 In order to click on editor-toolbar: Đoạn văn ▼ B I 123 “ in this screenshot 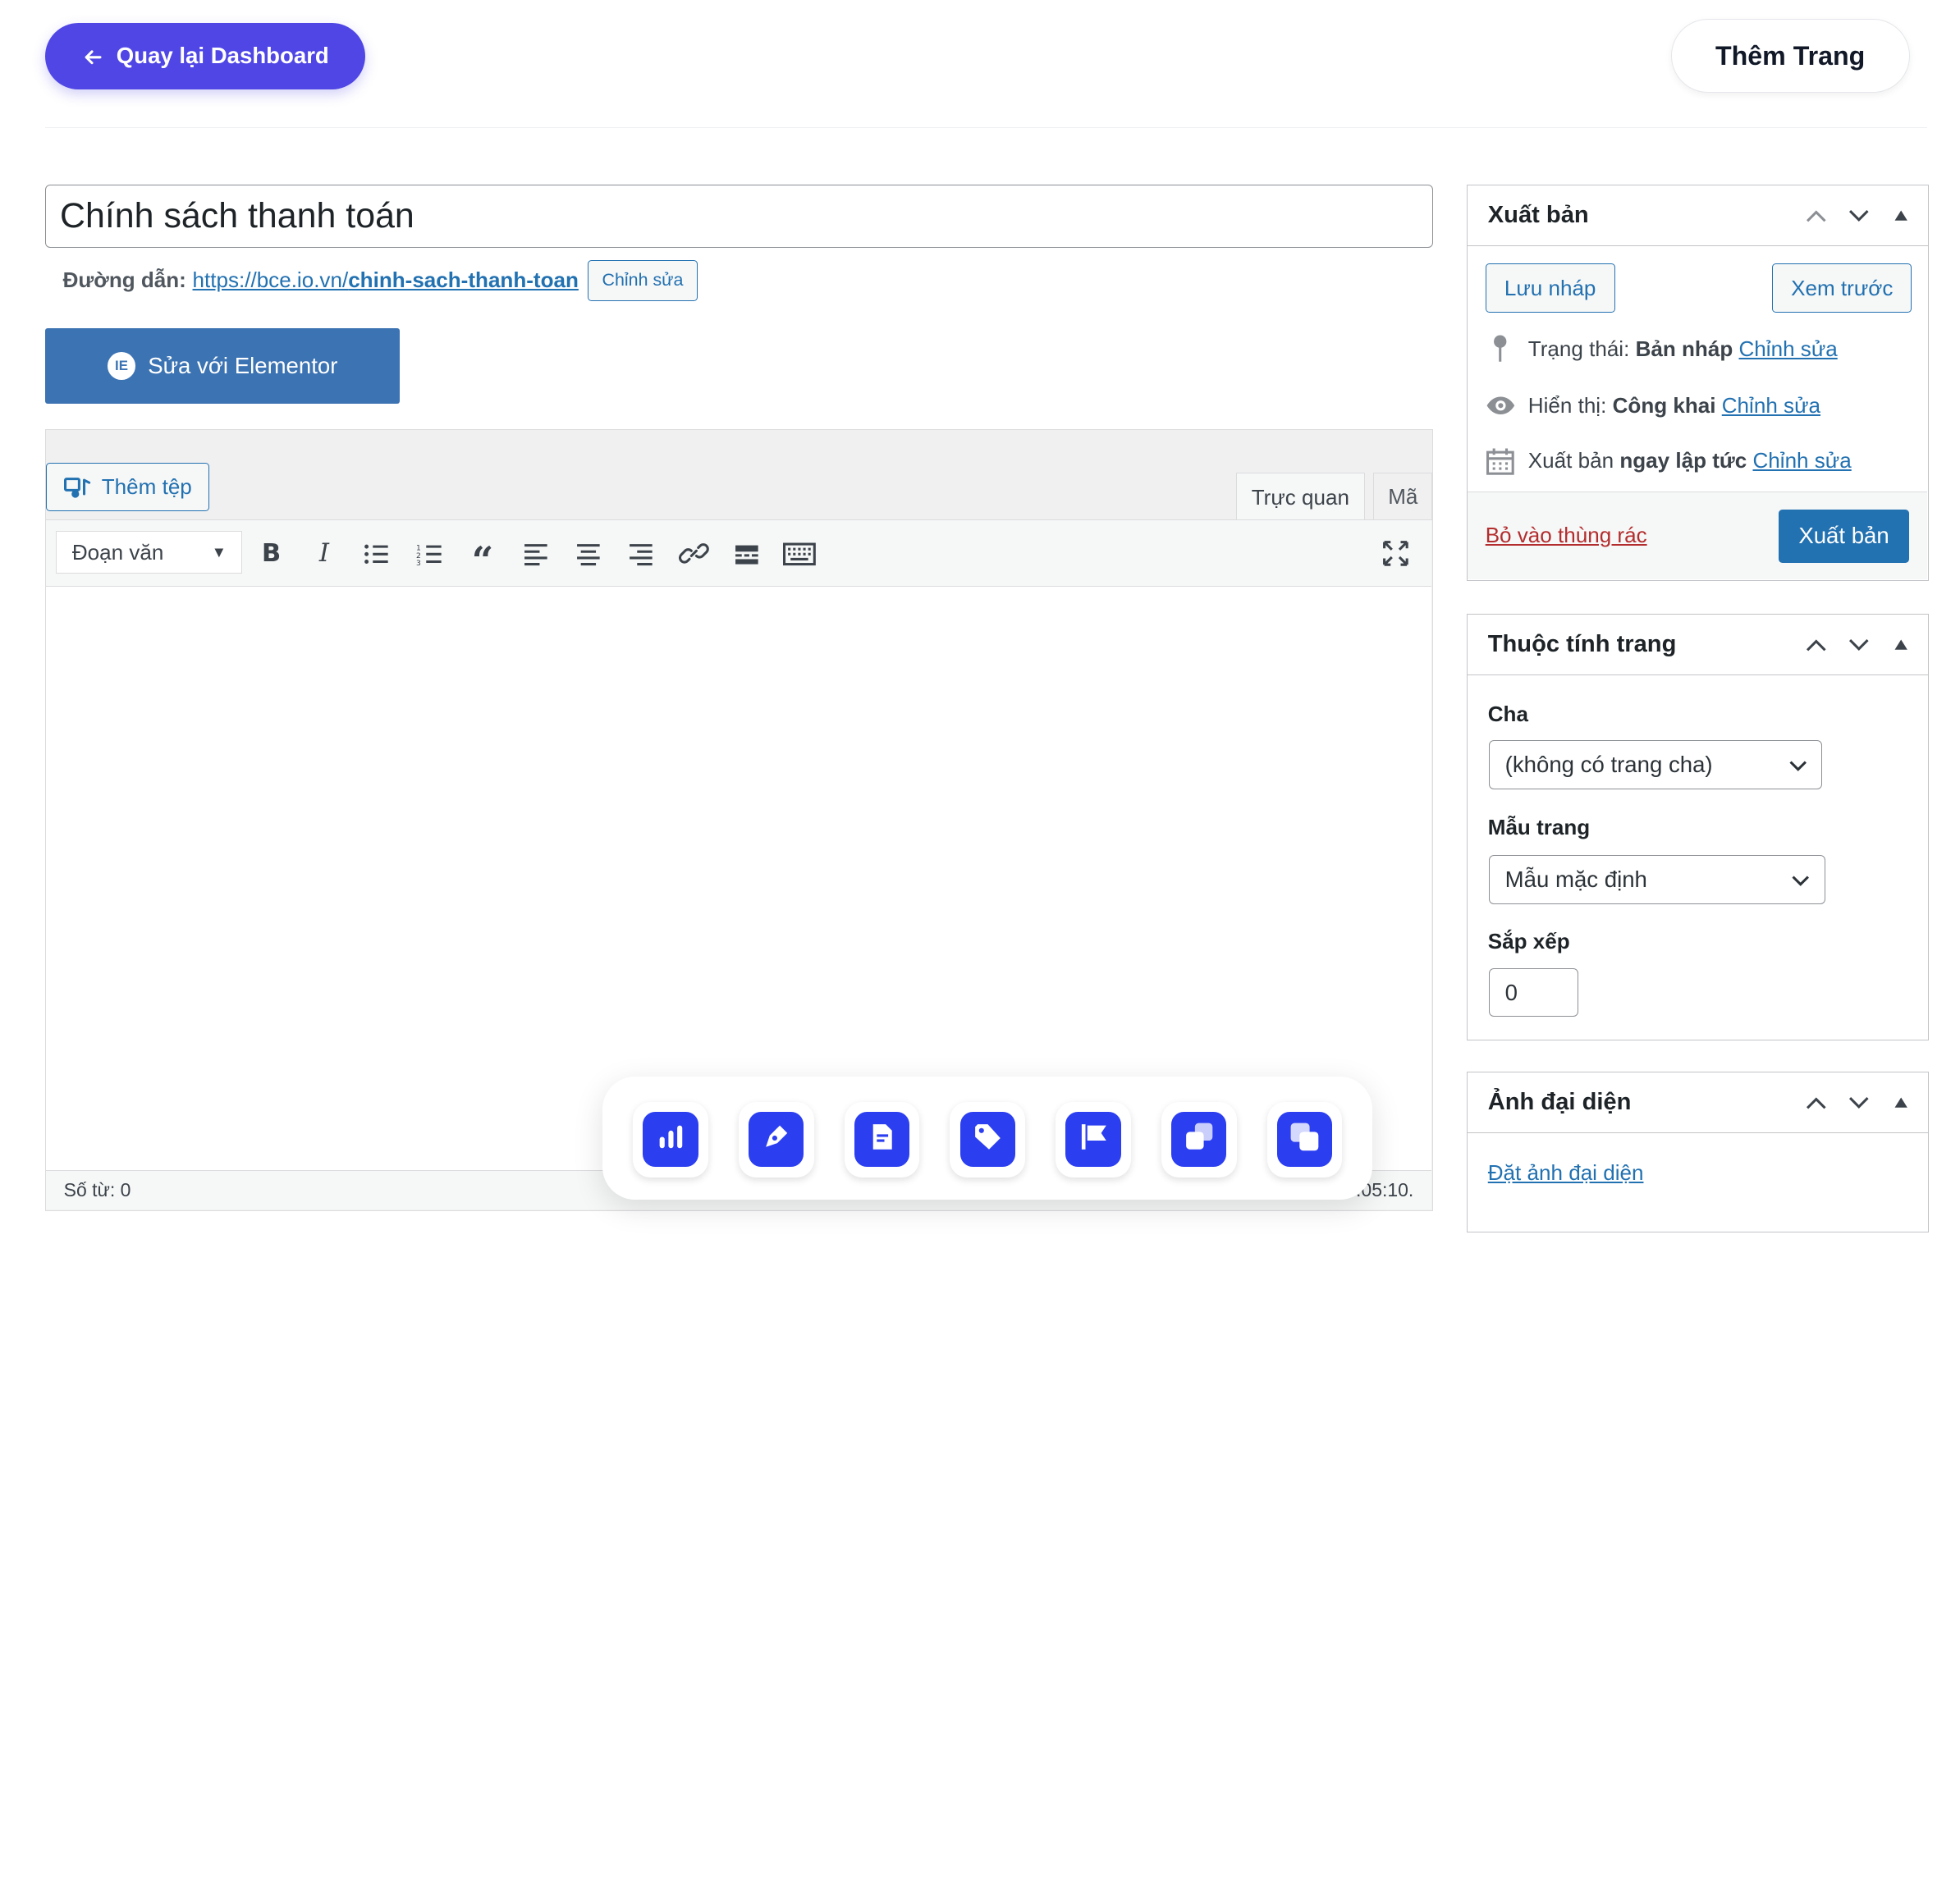, I will do `click(738, 553)`.